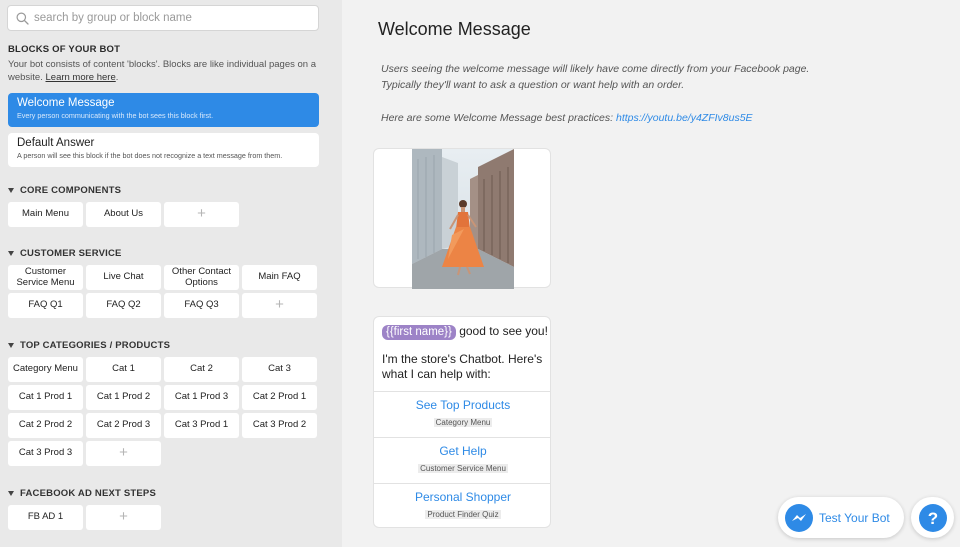 The width and height of the screenshot is (960, 547). Describe the element at coordinates (81, 77) in the screenshot. I see `learn-more-link: Learn more here` at that location.